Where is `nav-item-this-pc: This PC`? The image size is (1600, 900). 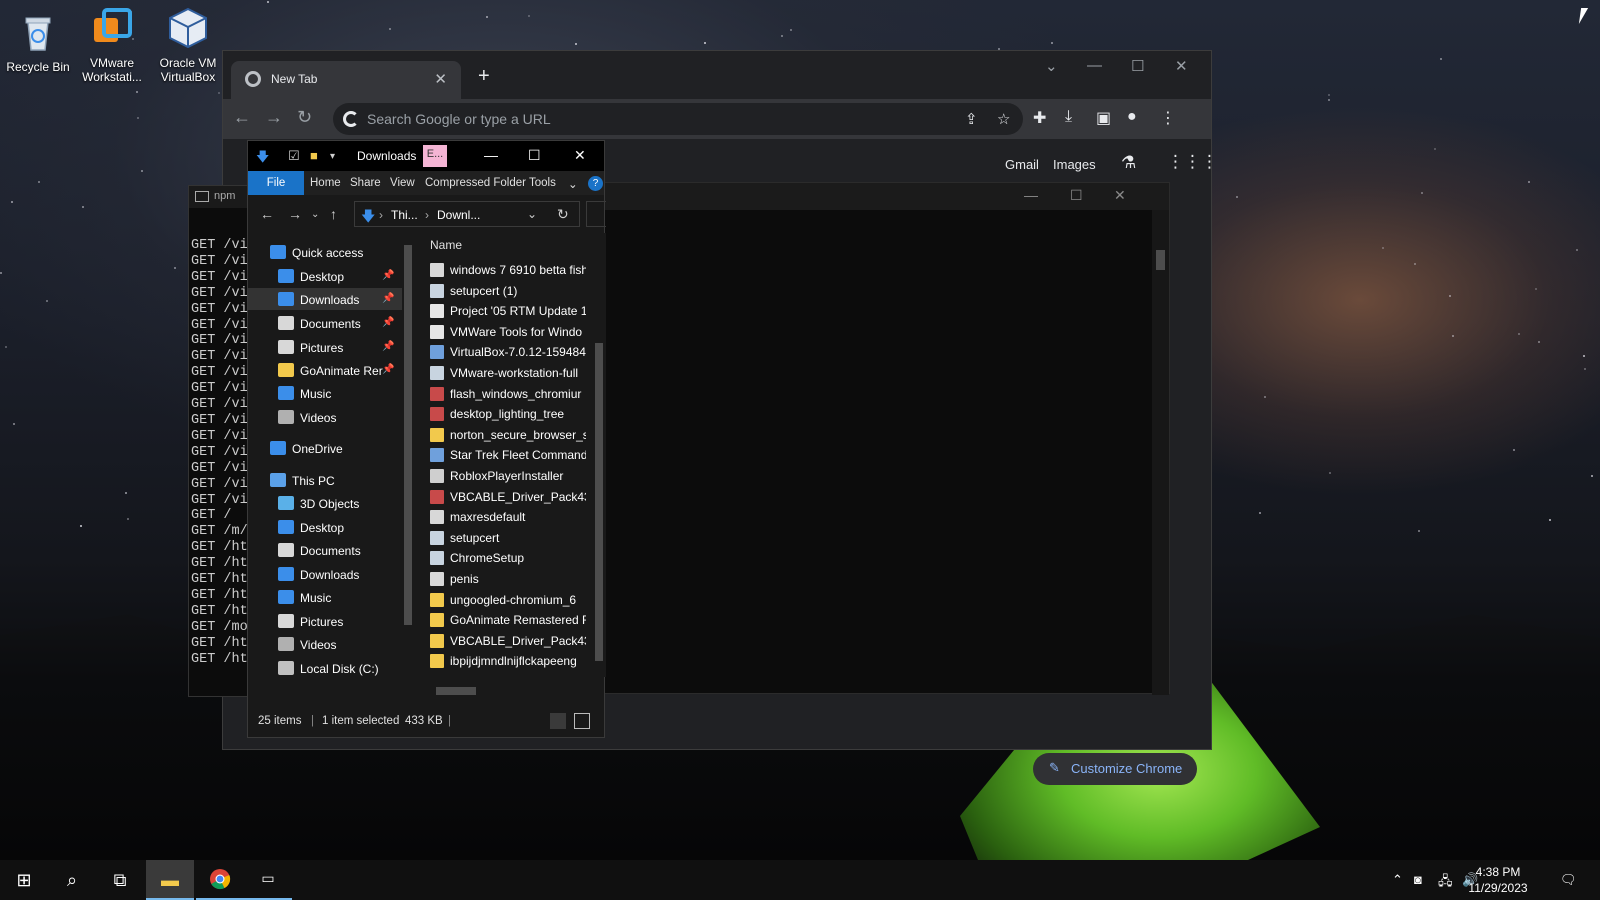
nav-item-this-pc: This PC is located at coordinates (325, 480).